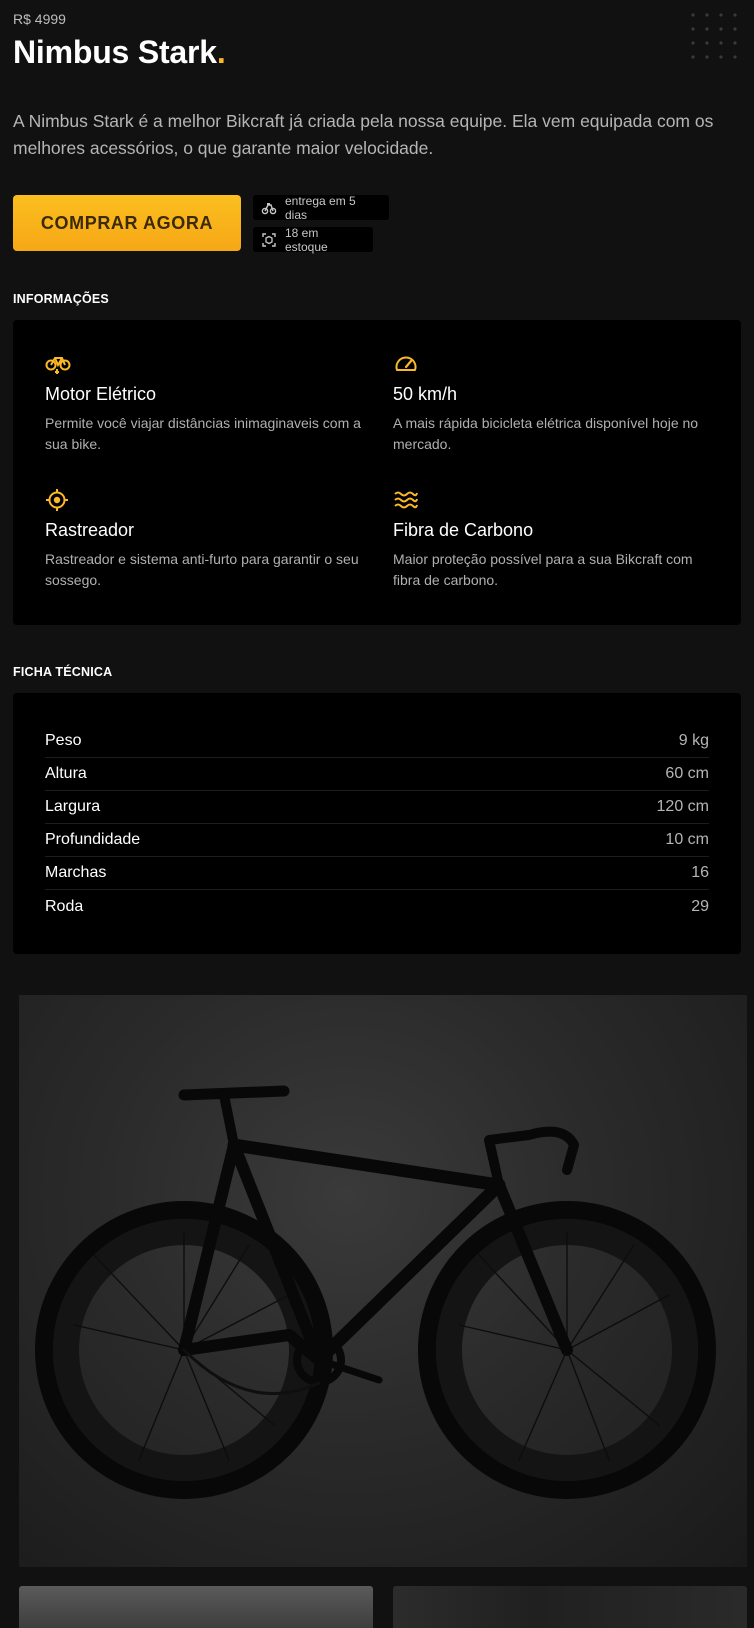 This screenshot has height=1628, width=754. I want to click on feature-title: 50 km/h, so click(425, 394).